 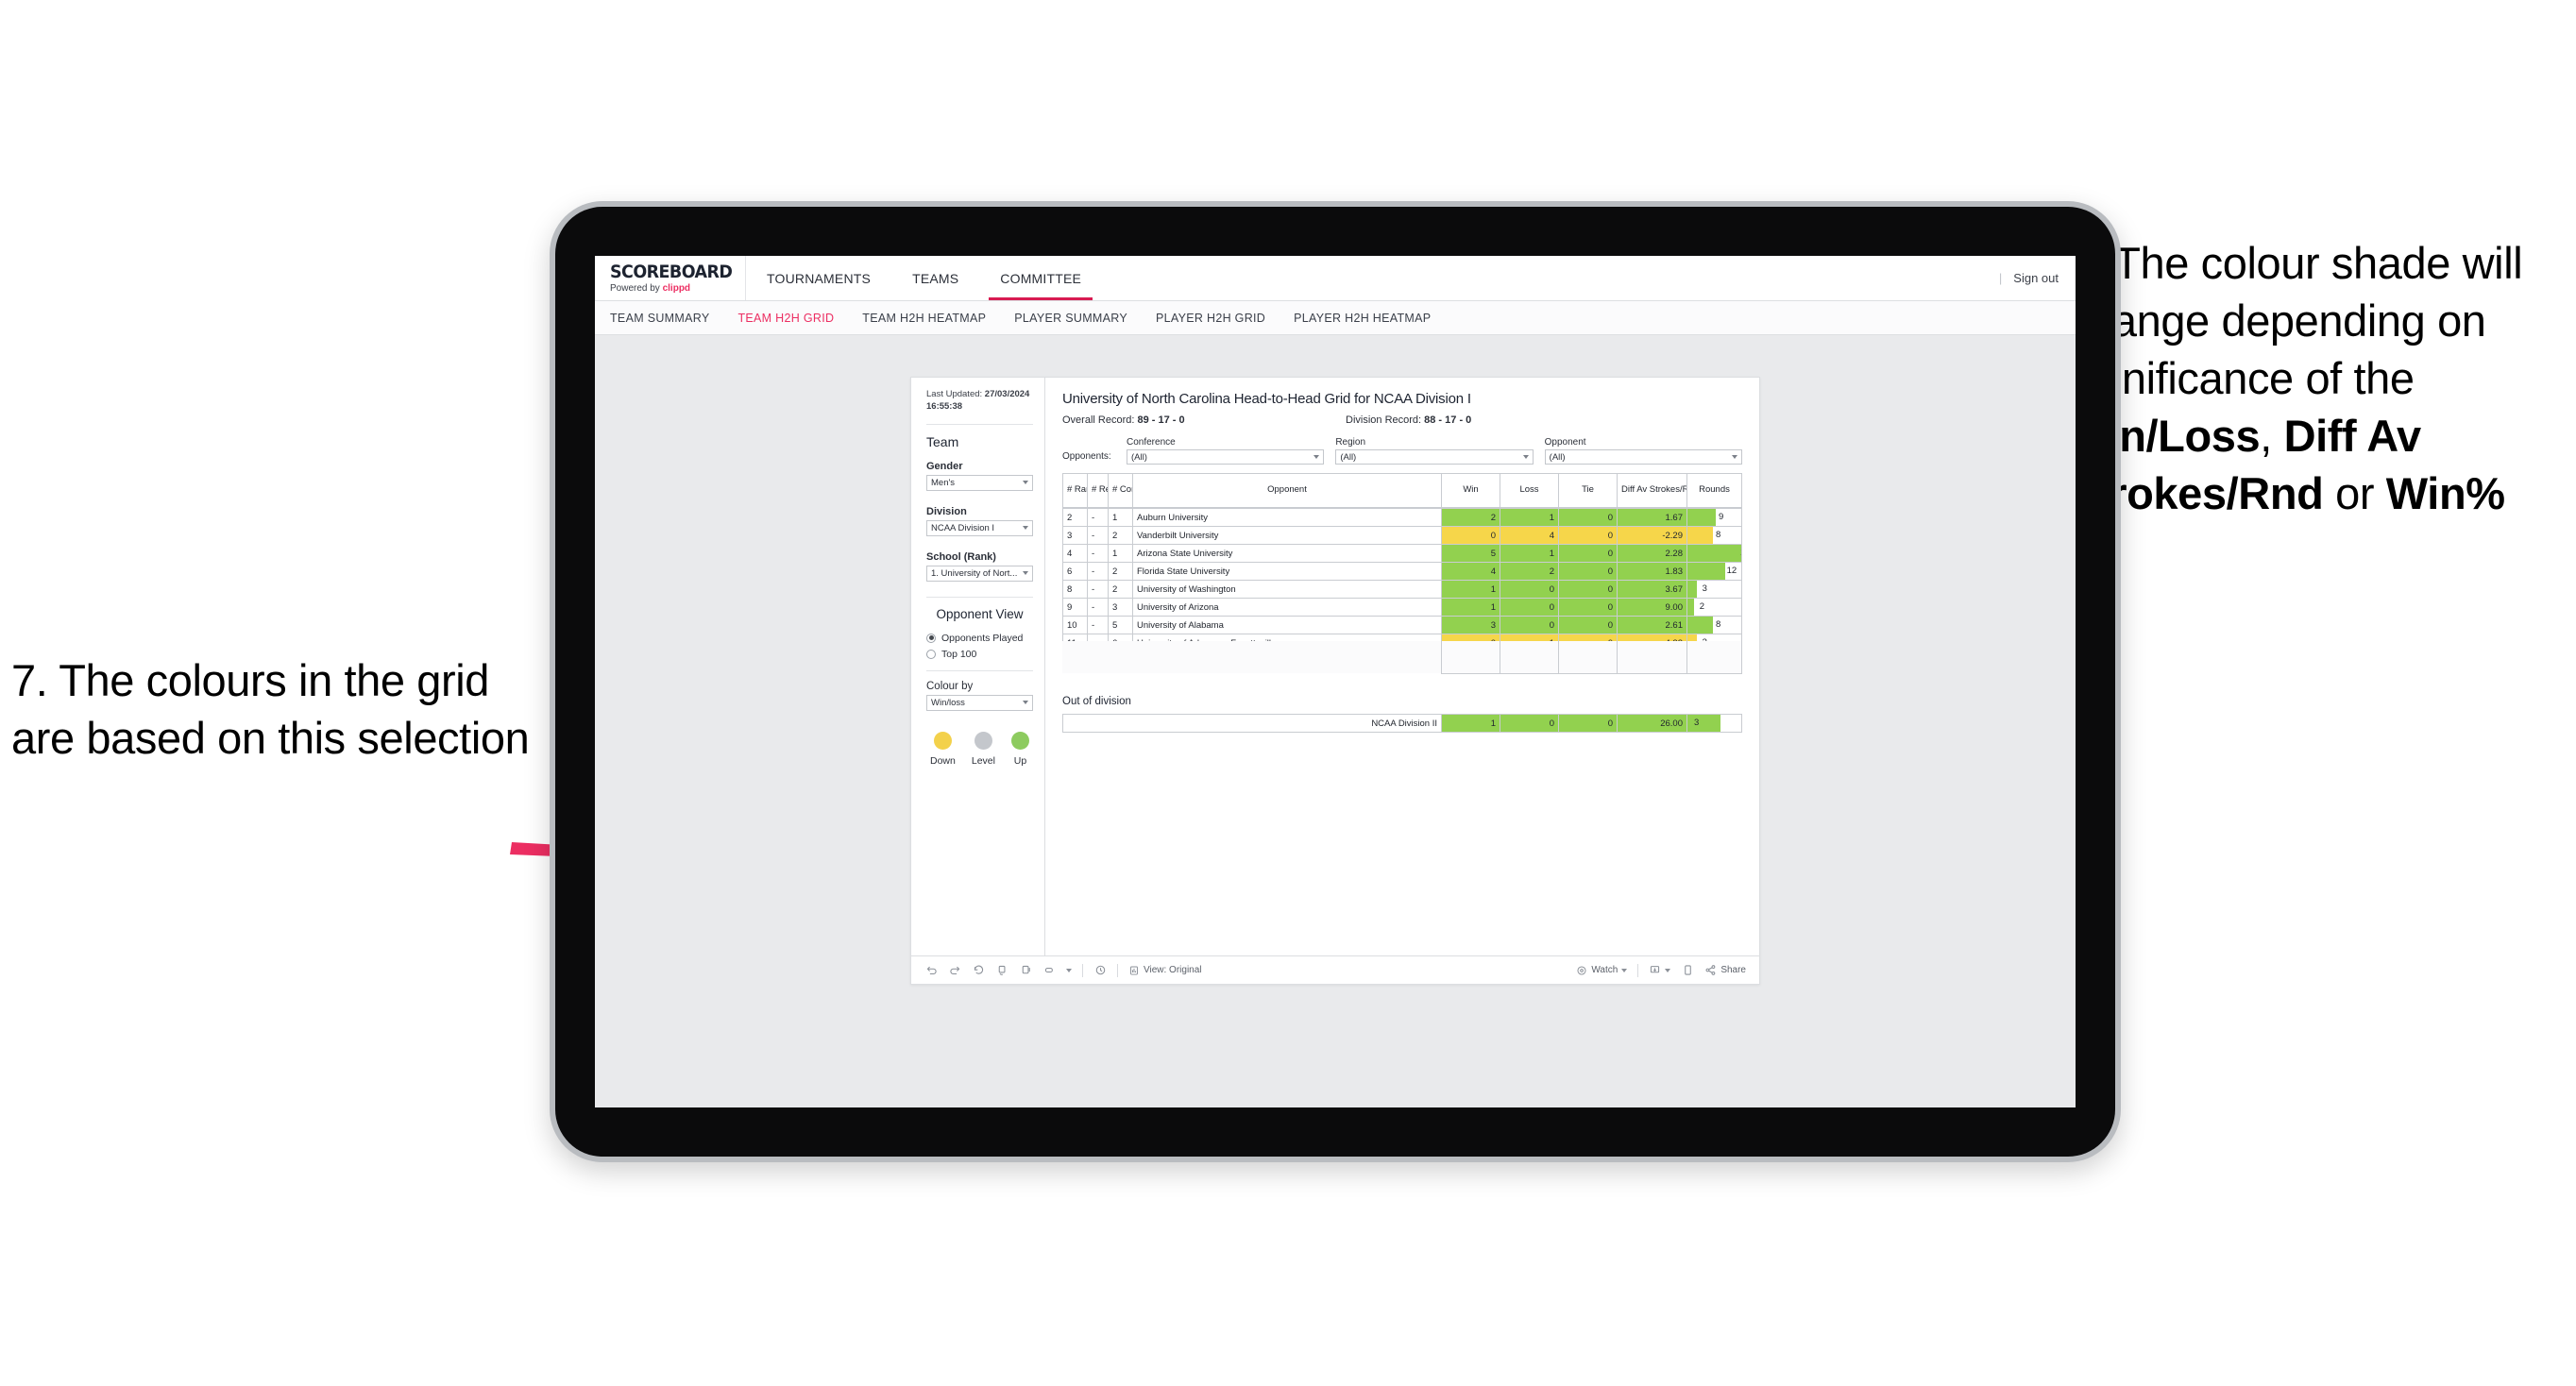 What do you see at coordinates (1487, 420) in the screenshot?
I see `division-record: Division Record: 88 - 17 - 0` at bounding box center [1487, 420].